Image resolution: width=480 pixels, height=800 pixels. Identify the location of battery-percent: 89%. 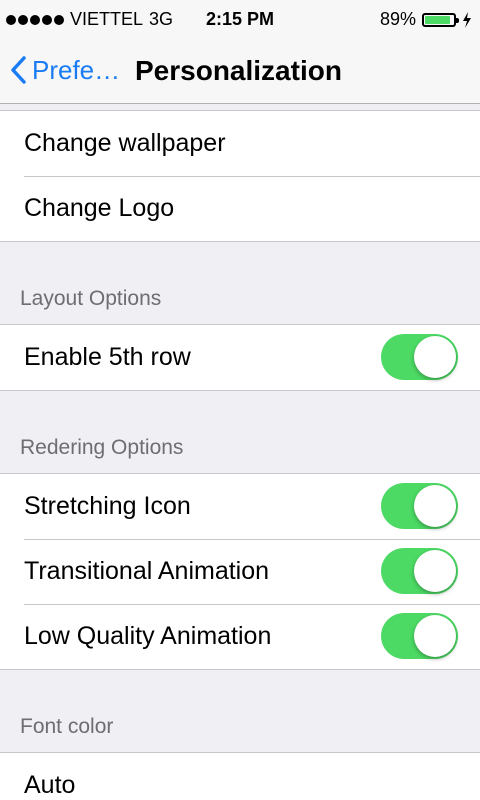
(397, 19).